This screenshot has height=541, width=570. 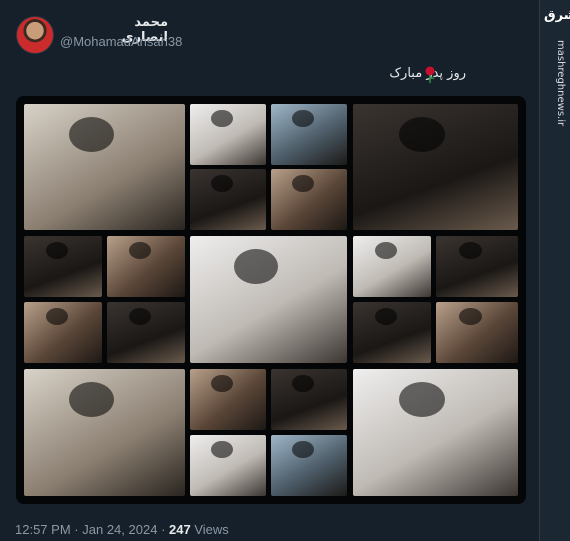 What do you see at coordinates (430, 74) in the screenshot?
I see `rose-icon` at bounding box center [430, 74].